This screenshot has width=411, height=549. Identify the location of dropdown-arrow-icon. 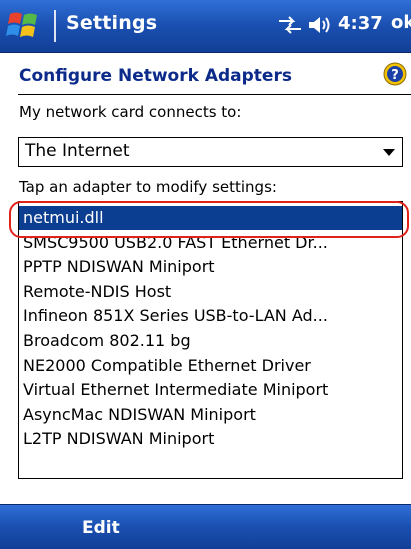
(389, 152).